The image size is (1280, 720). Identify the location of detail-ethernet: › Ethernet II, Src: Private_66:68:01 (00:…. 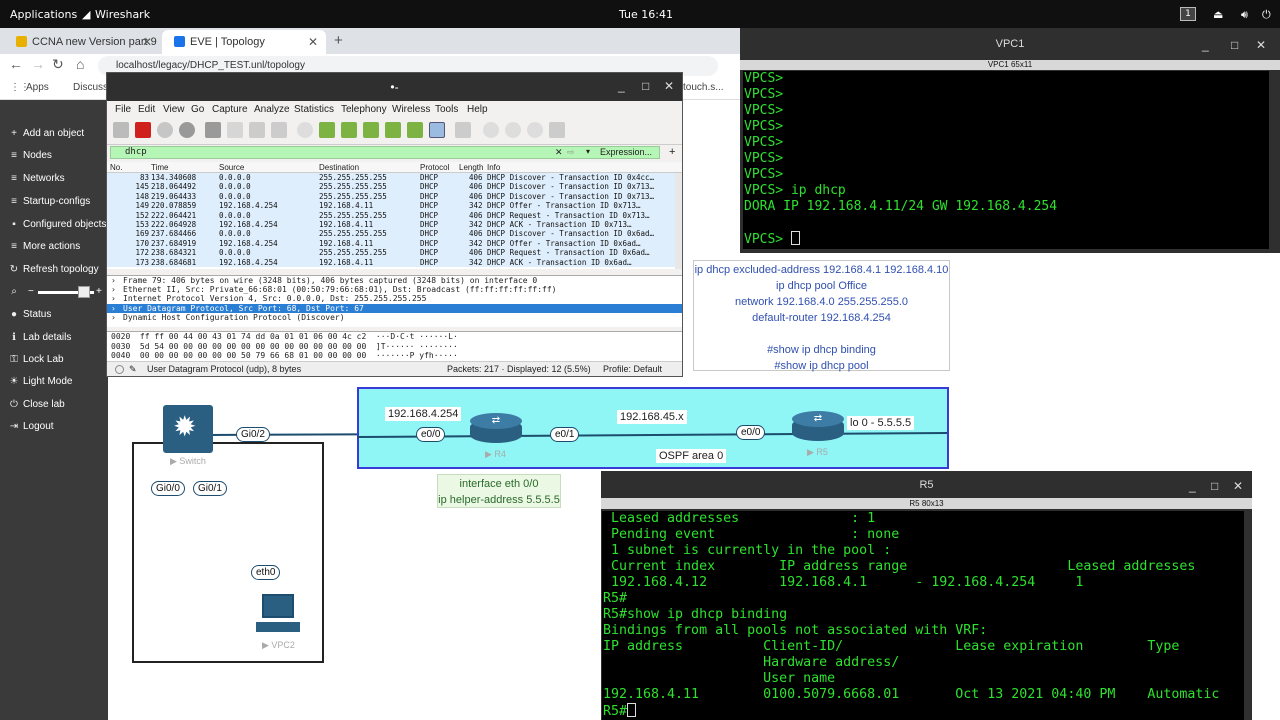
(394, 289).